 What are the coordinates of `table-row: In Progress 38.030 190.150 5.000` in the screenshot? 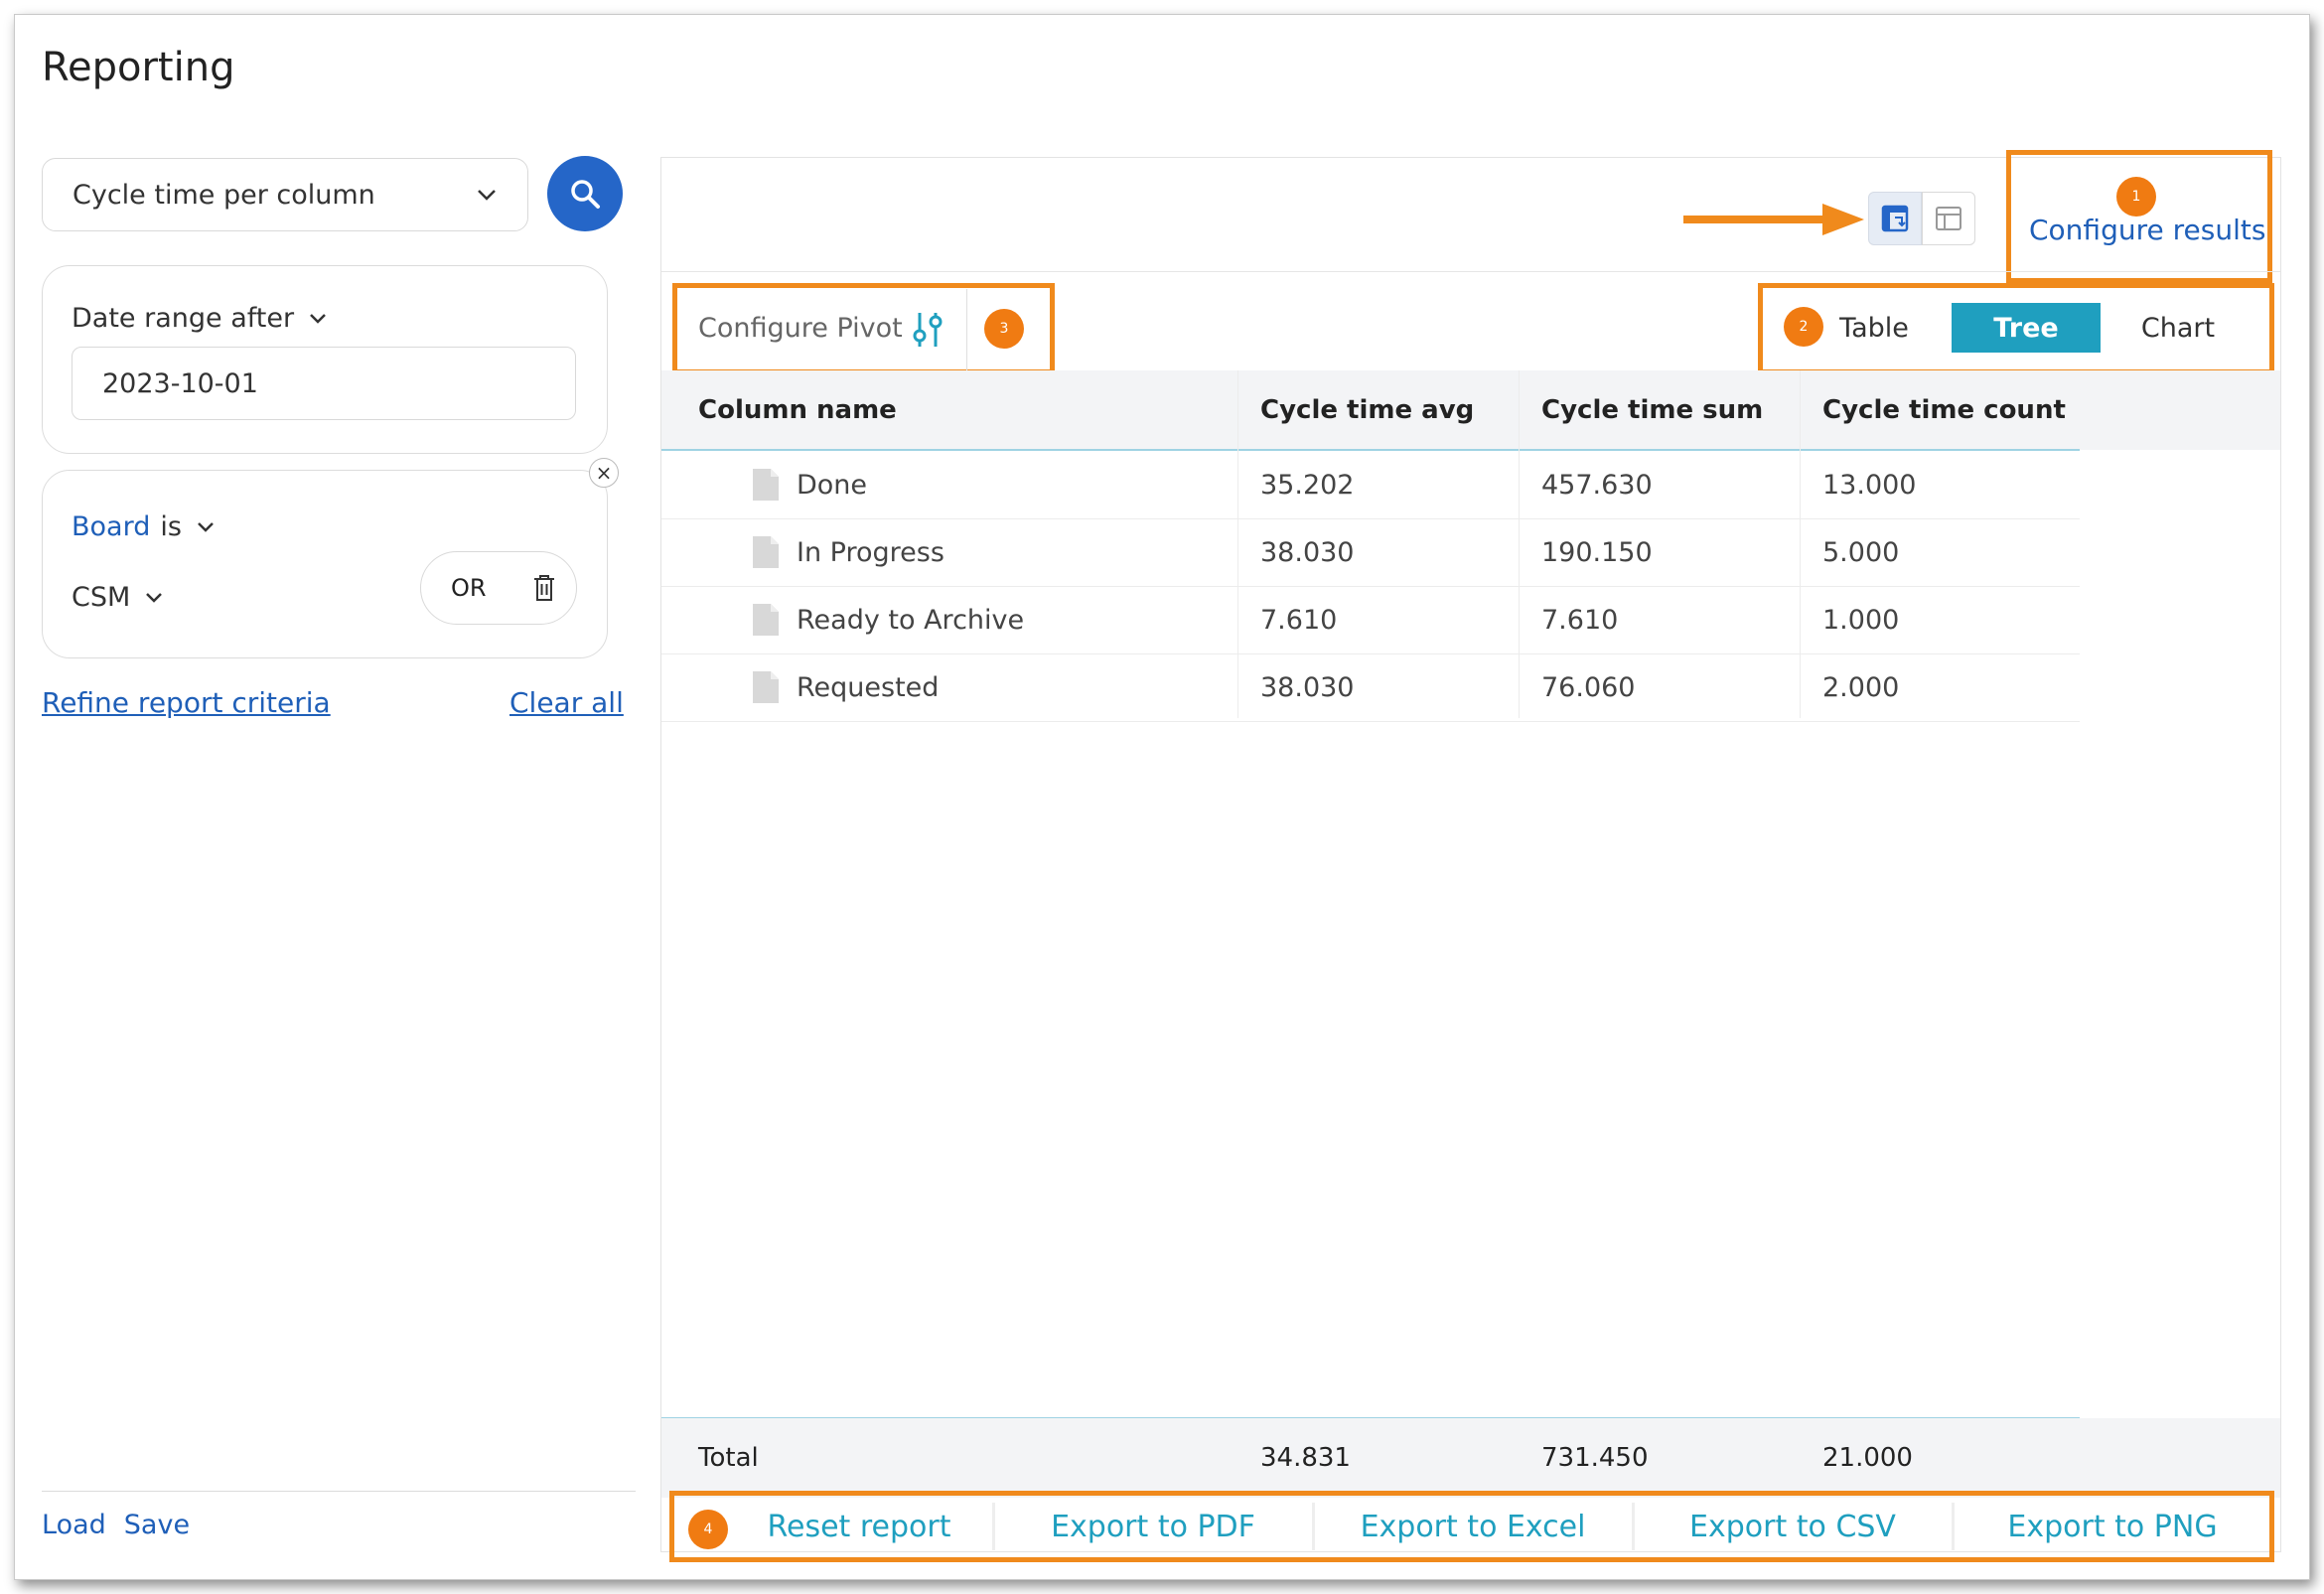 It's located at (1370, 552).